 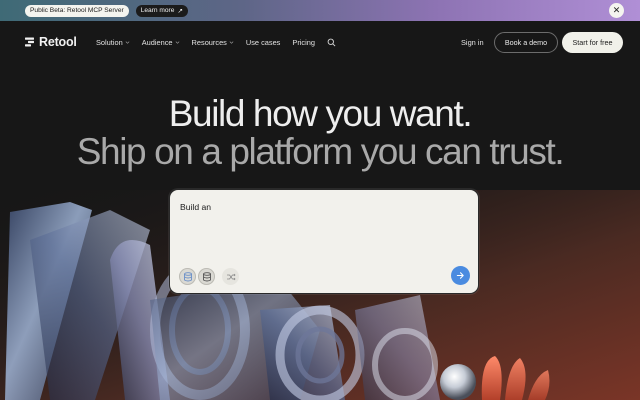 I want to click on shuffle-icon, so click(x=231, y=276).